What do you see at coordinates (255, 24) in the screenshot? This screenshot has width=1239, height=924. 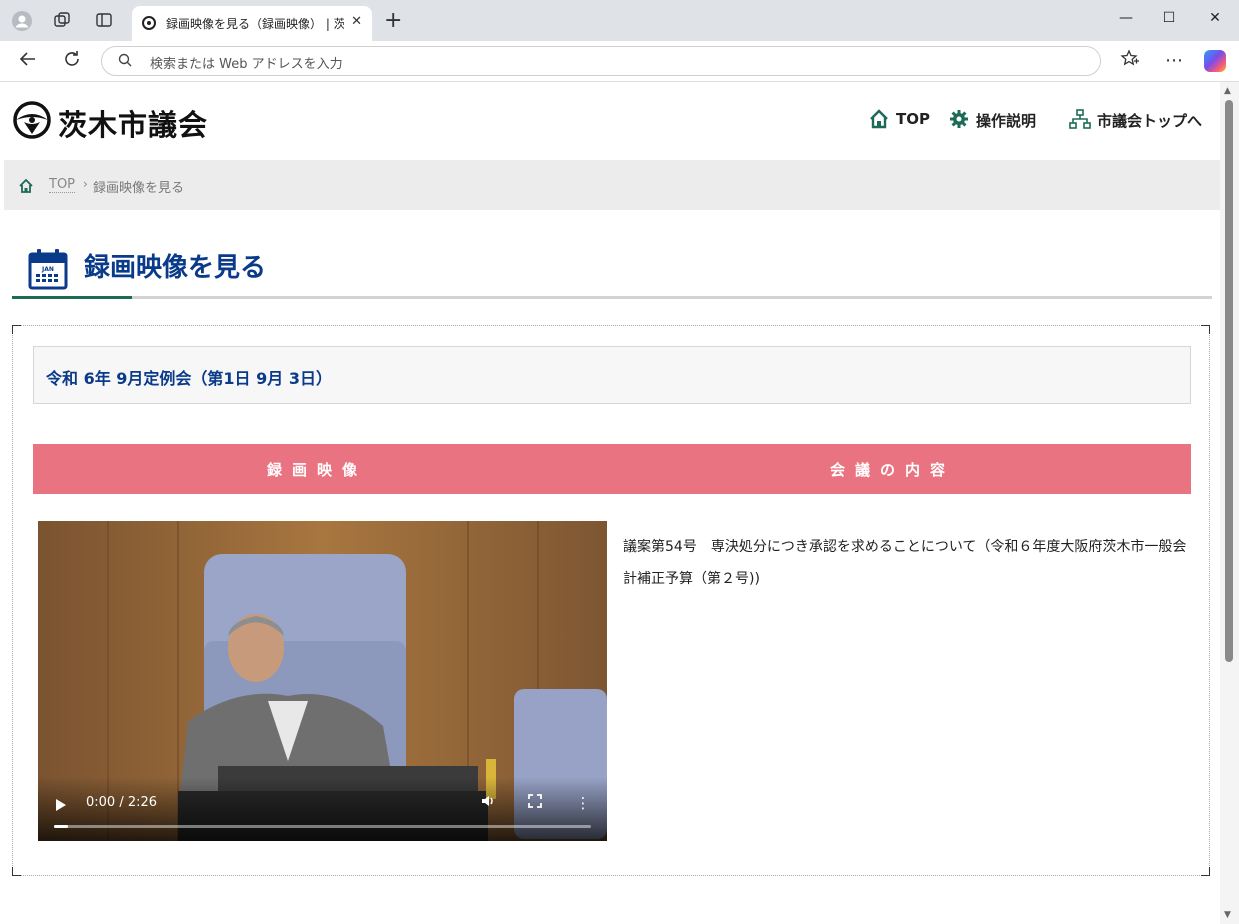 I see `tab-title: 録画映像を見る（録画映像） | 茨木市議会` at bounding box center [255, 24].